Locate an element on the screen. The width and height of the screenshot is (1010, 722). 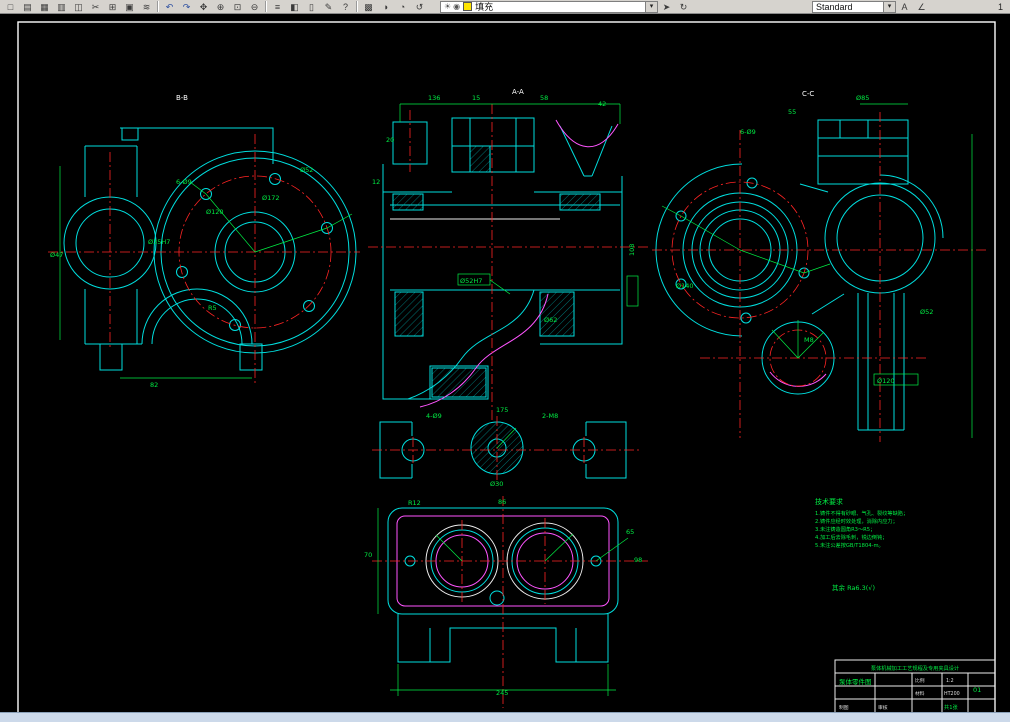
layer-toolbar-group: ▩ ◑ ◔ ↺ is located at coordinates (394, 7).